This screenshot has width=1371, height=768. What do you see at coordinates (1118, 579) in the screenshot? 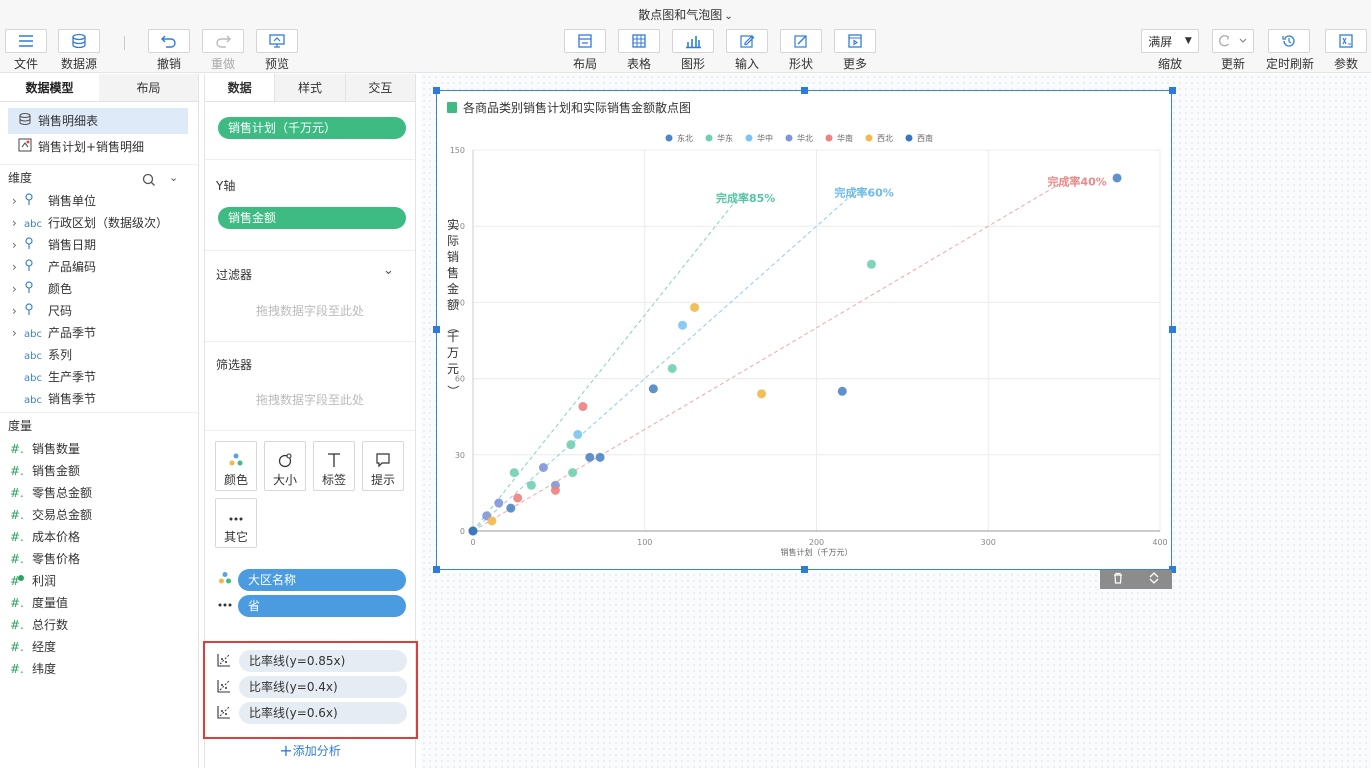
I see `trash-icon` at bounding box center [1118, 579].